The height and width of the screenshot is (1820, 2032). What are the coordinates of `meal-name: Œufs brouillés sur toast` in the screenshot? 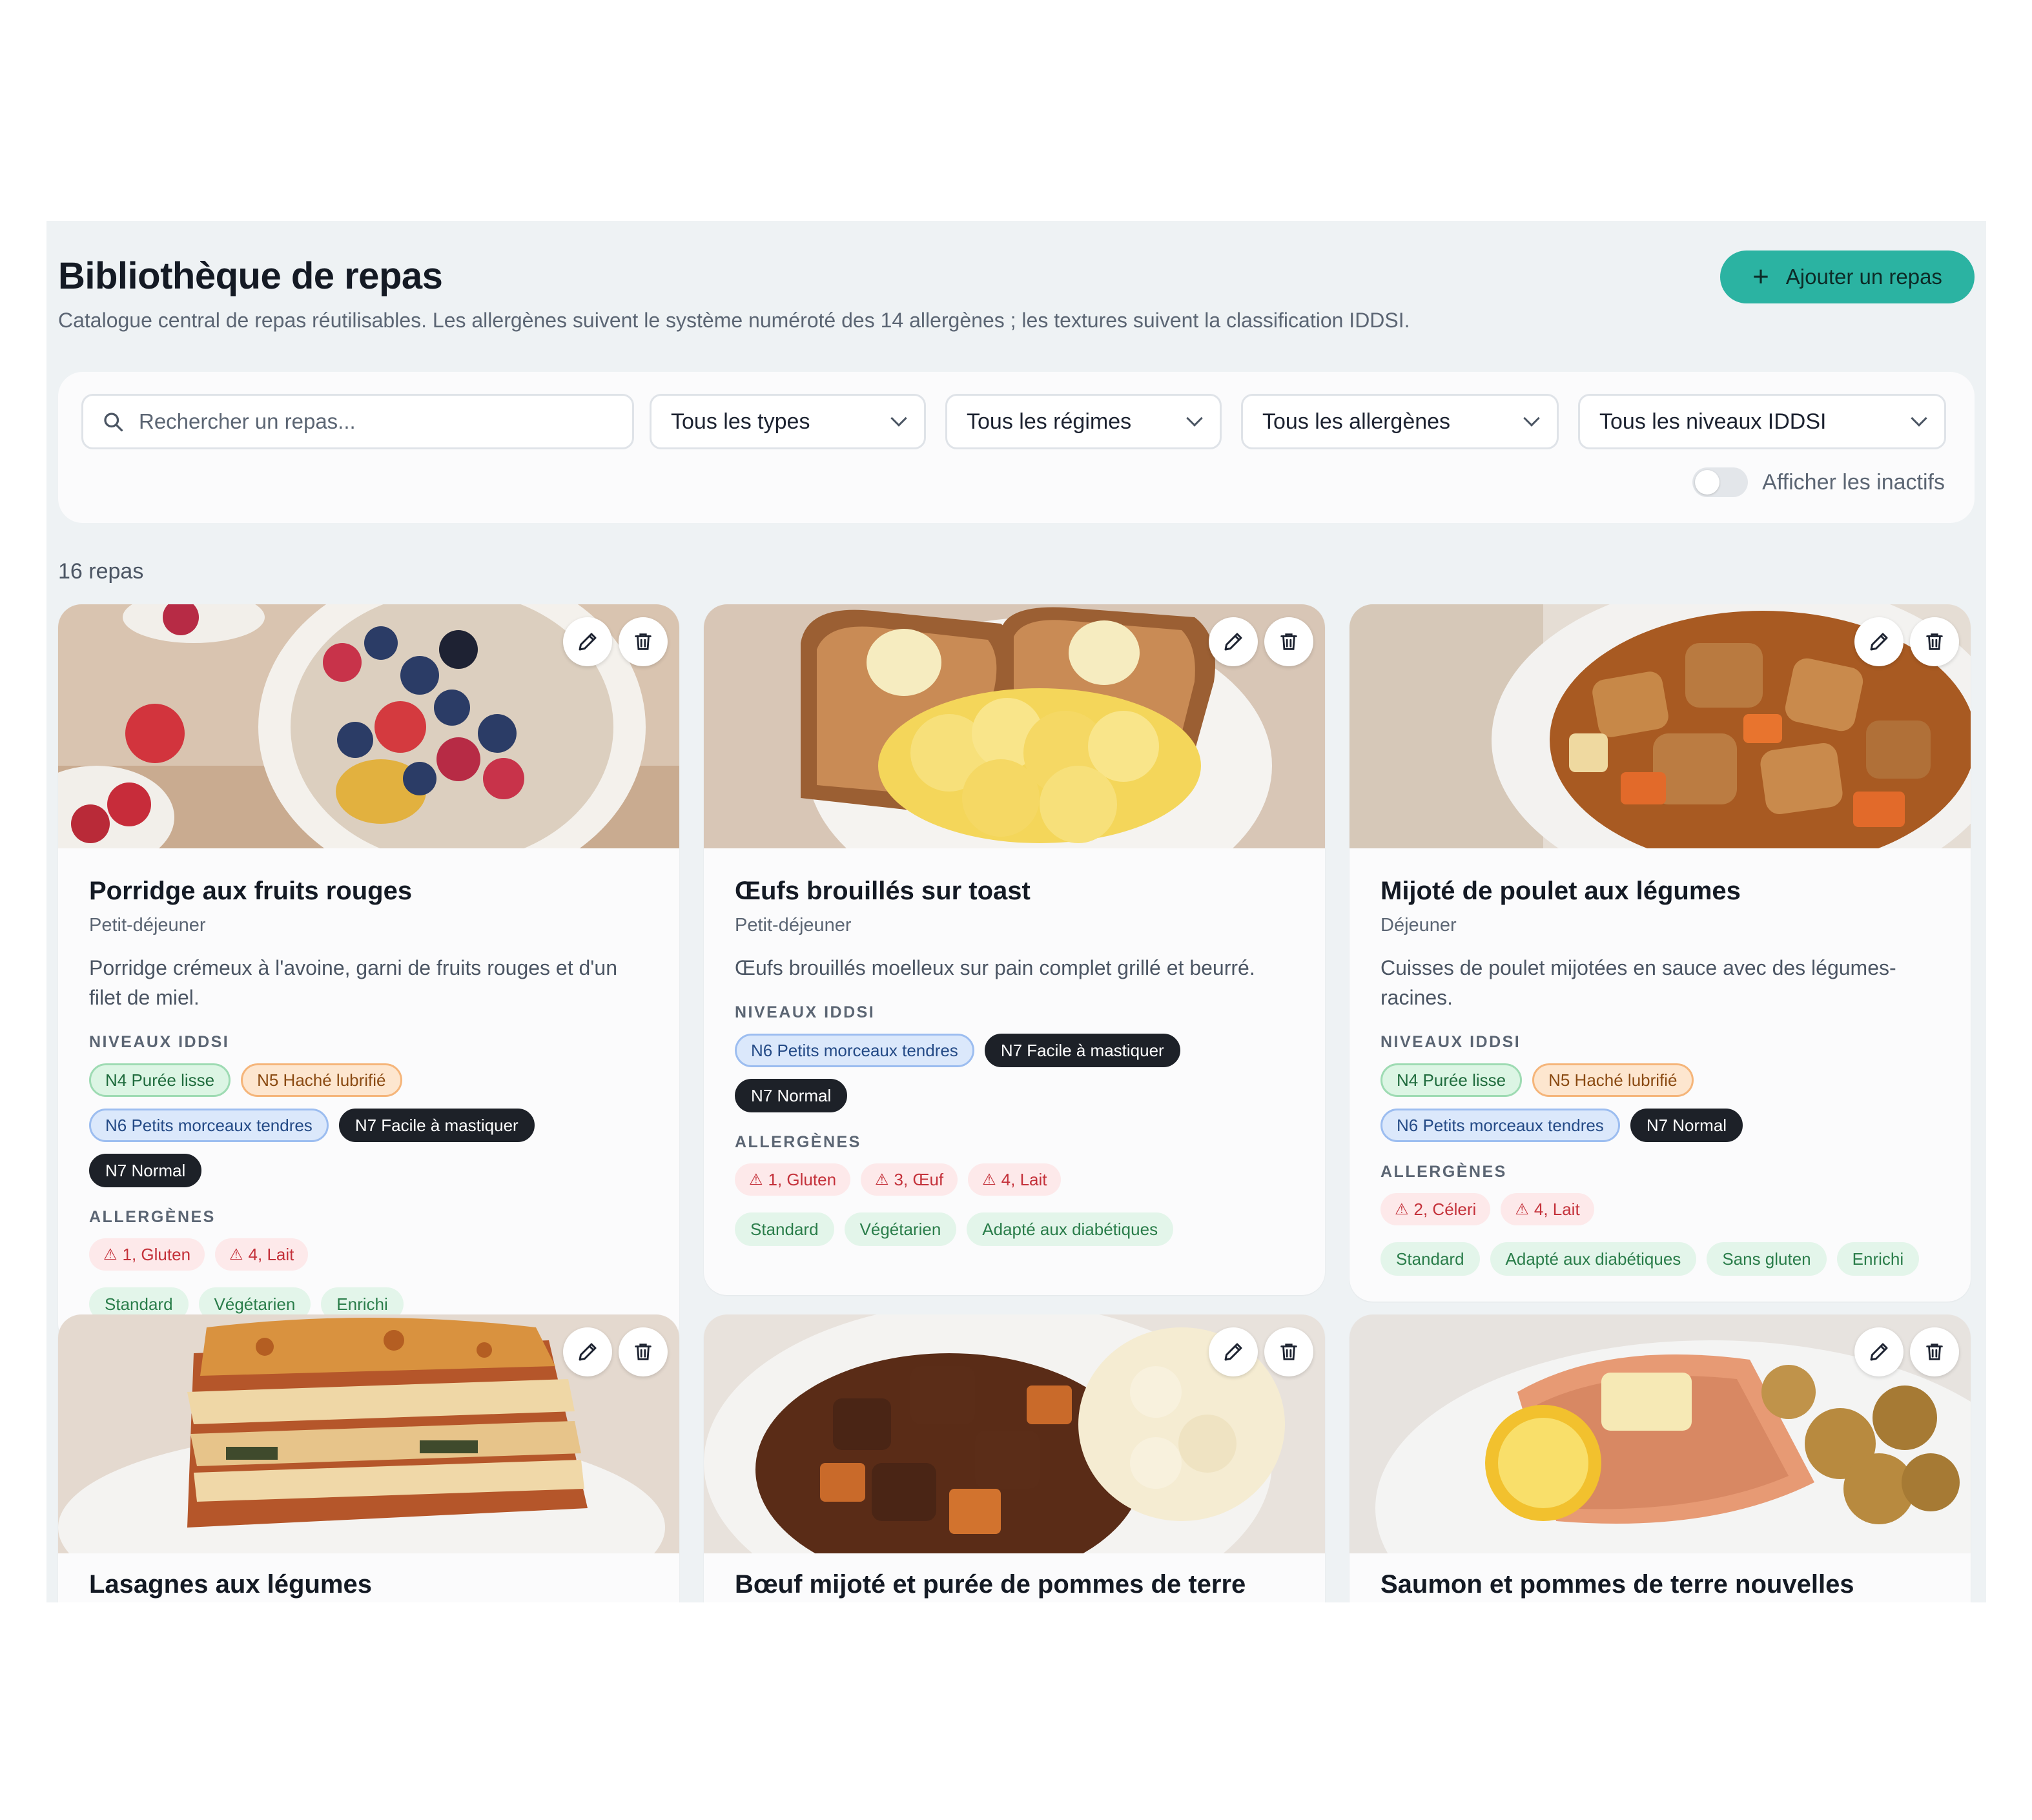 It's located at (883, 891).